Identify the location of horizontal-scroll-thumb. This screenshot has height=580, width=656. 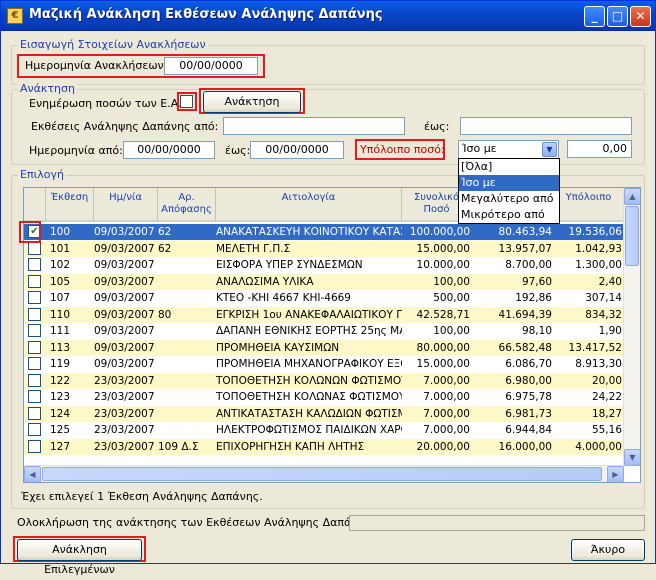
(322, 474).